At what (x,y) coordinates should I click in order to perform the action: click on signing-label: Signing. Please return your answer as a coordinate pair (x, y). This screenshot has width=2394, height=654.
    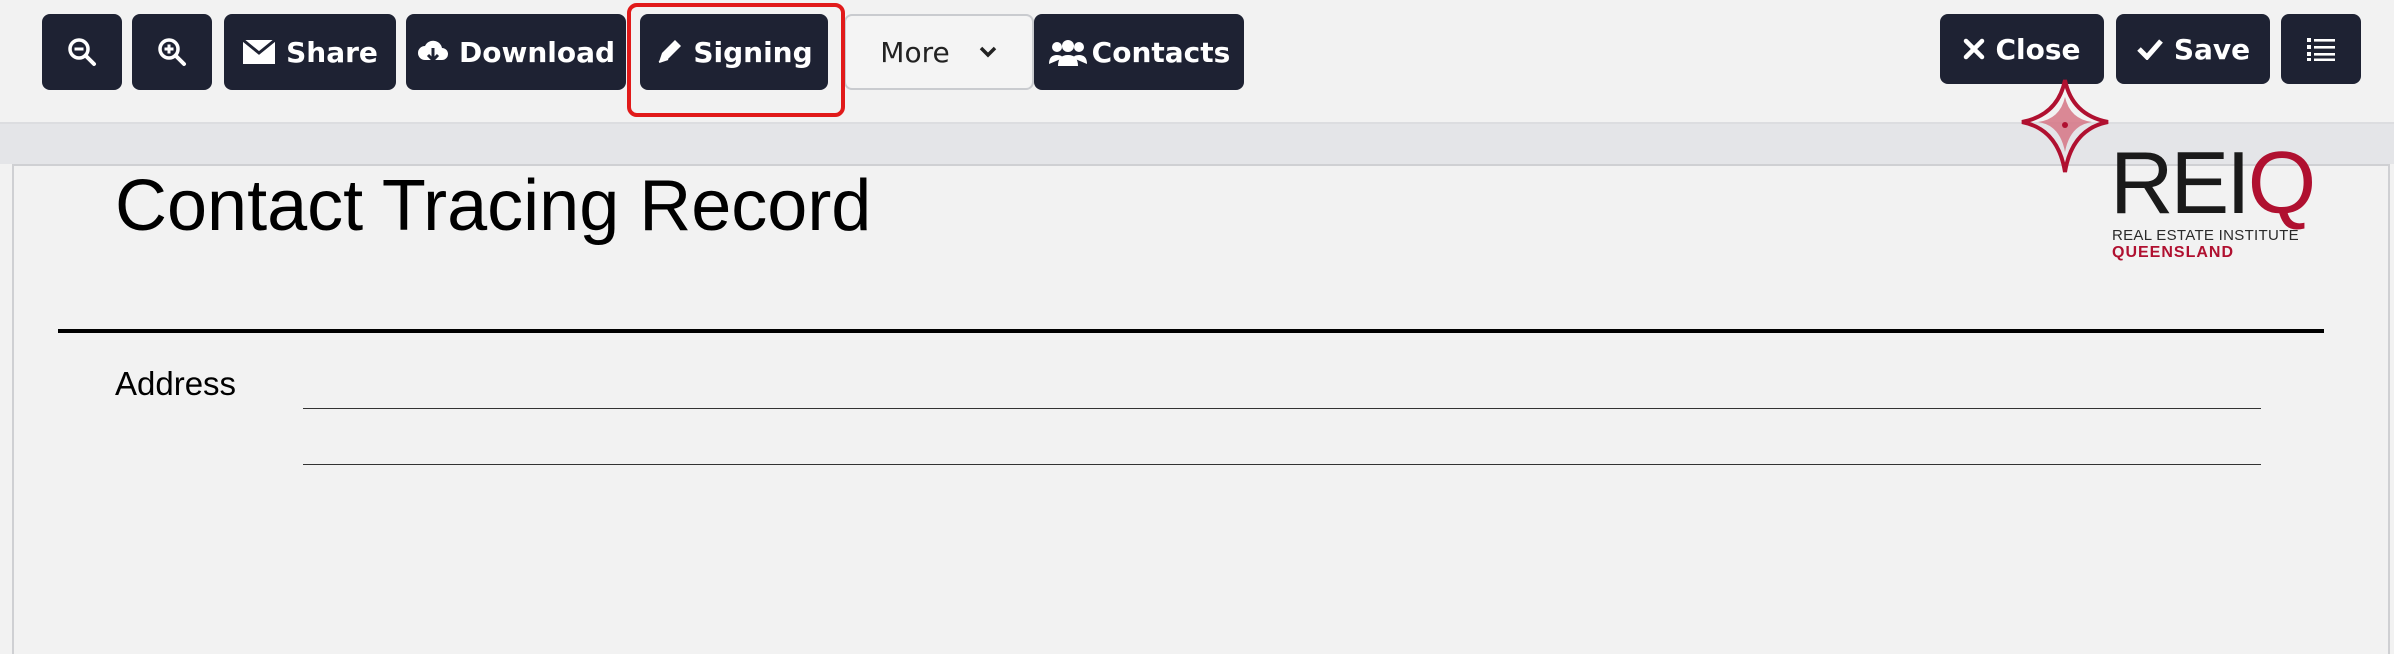
    Looking at the image, I should click on (753, 52).